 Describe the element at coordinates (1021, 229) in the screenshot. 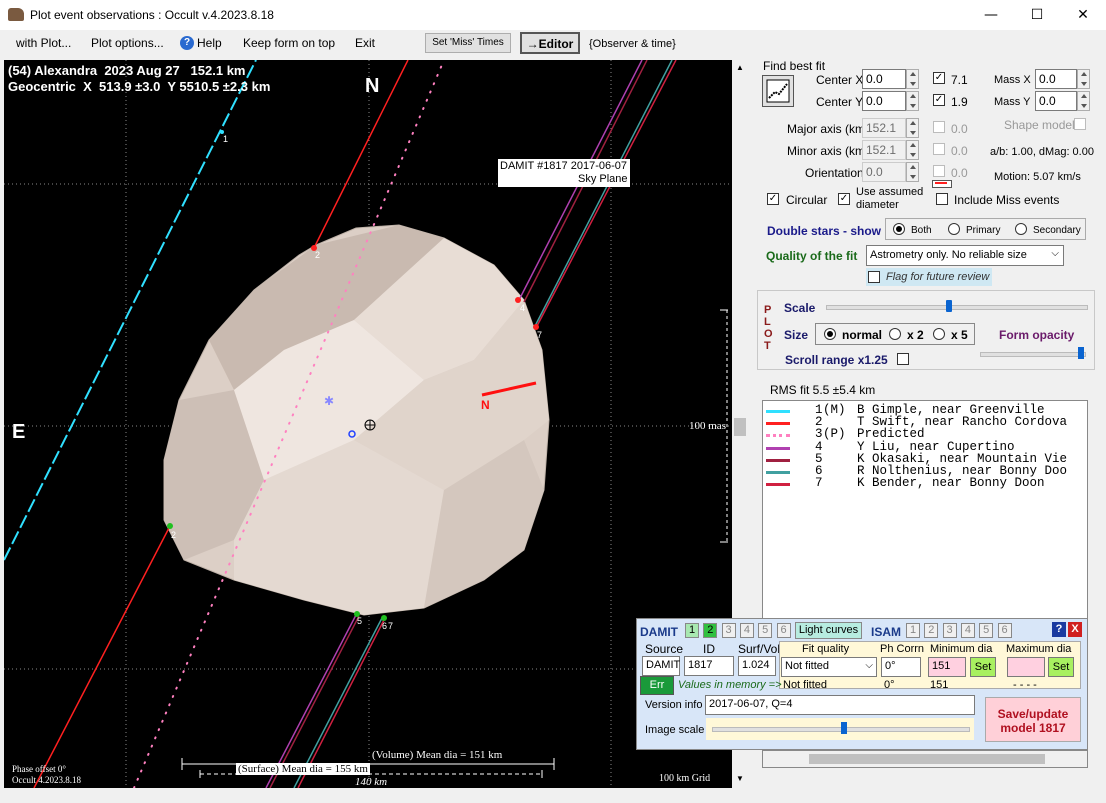

I see `secondary-radio` at that location.